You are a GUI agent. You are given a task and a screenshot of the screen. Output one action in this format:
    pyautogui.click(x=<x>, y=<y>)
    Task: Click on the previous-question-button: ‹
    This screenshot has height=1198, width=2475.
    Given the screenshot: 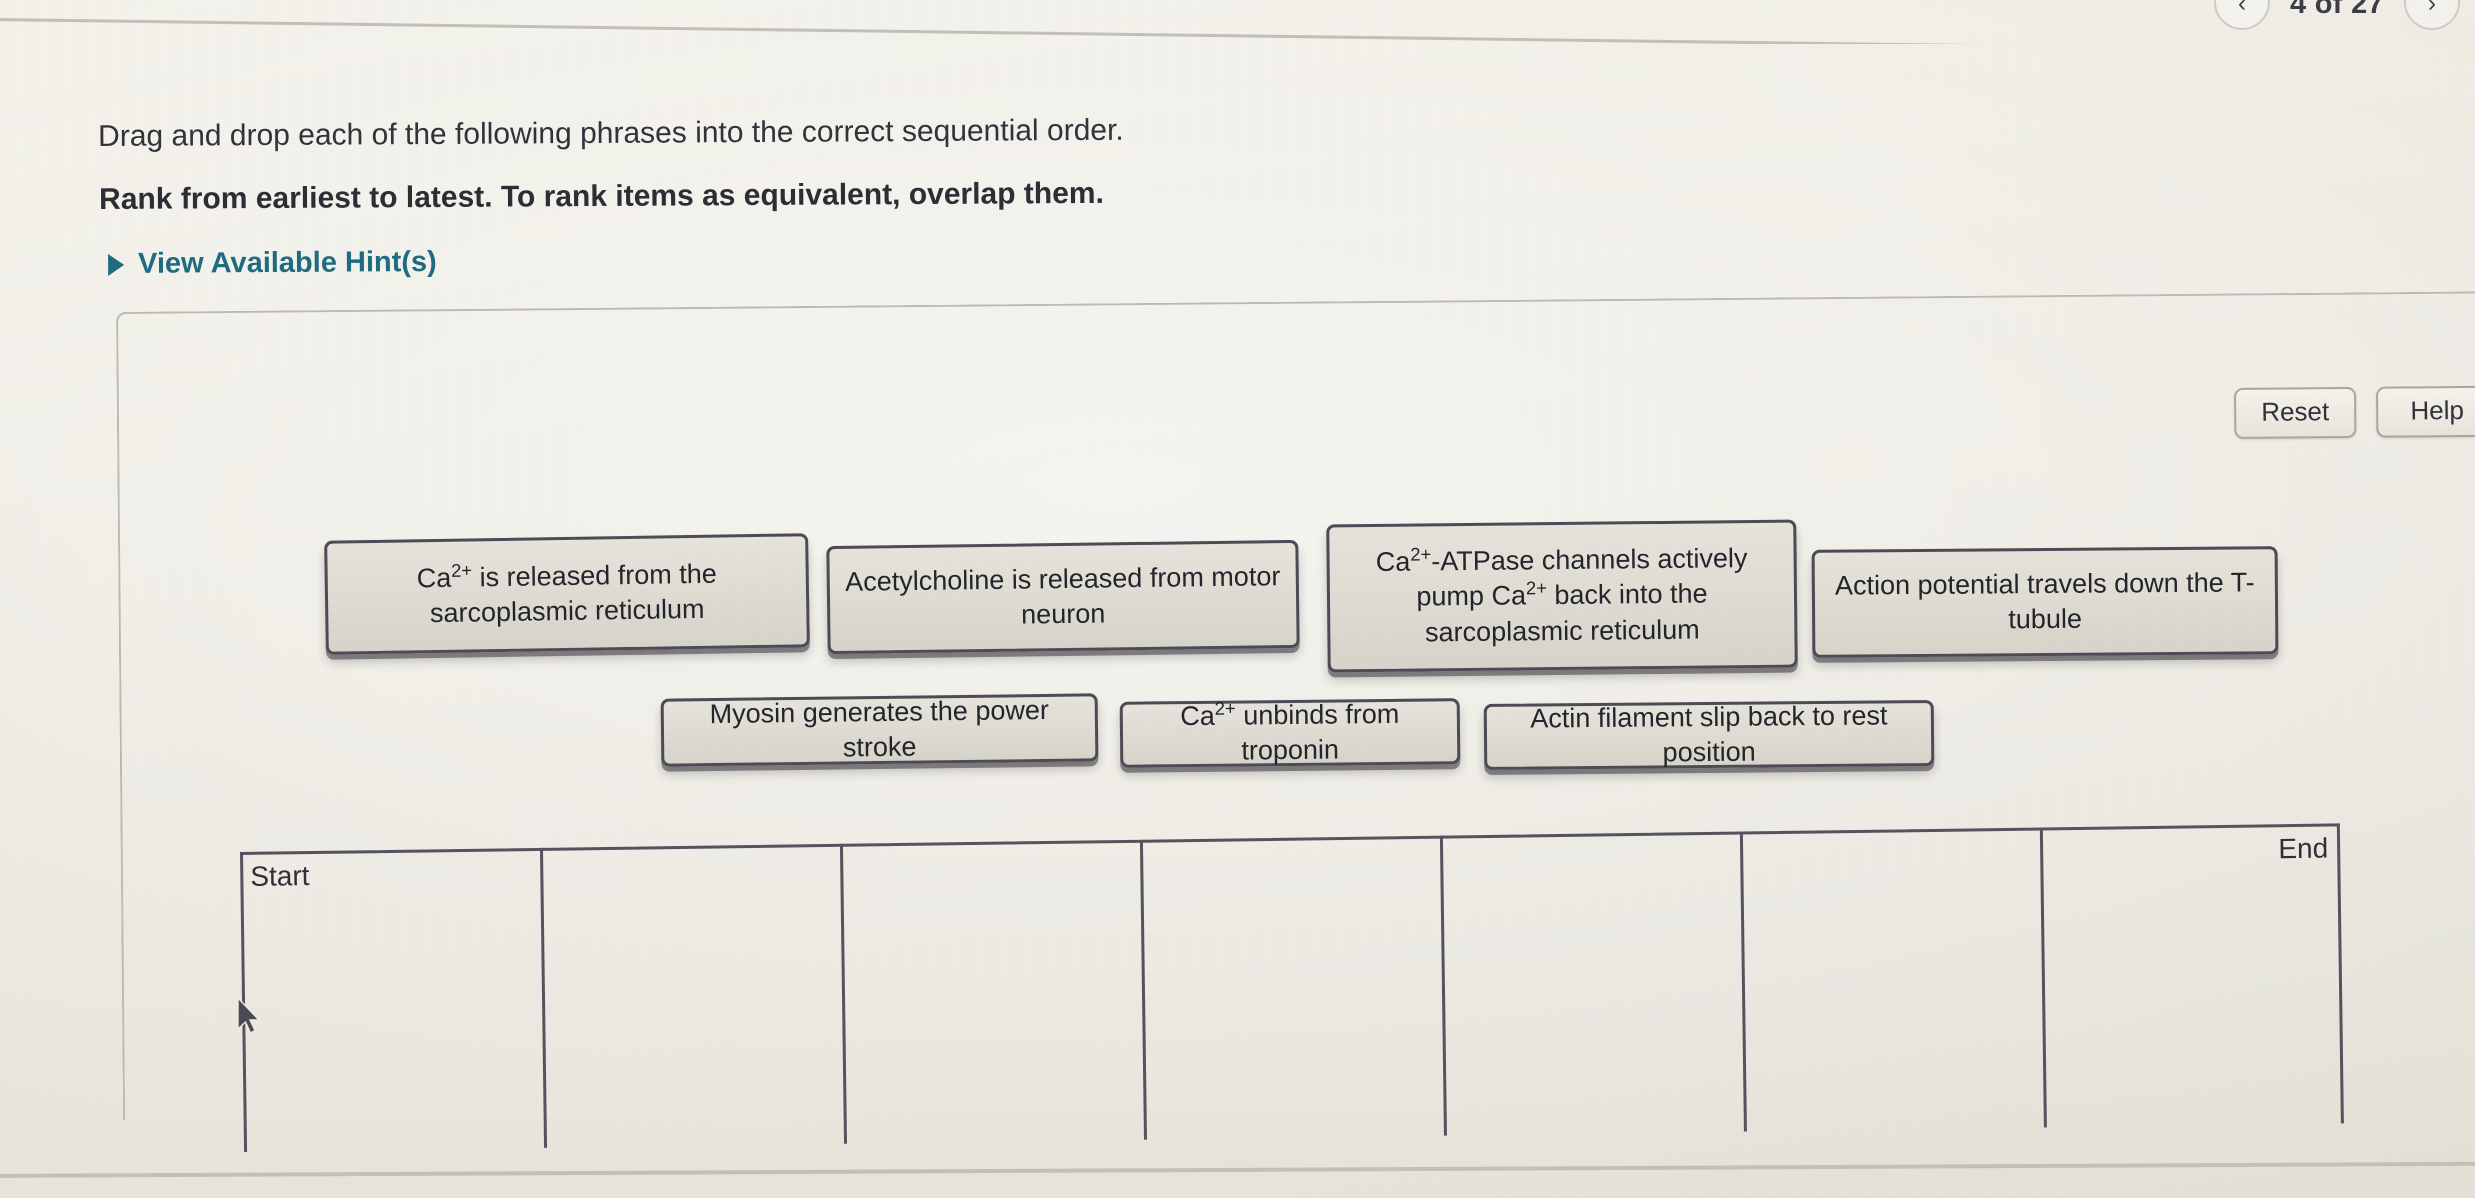 What is the action you would take?
    pyautogui.click(x=2242, y=15)
    